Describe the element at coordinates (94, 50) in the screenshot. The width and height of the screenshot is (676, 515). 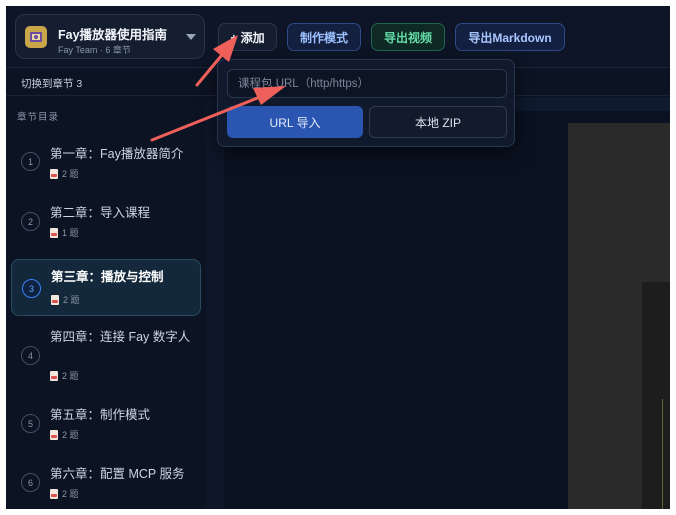
I see `course-subtitle: Fay Team · 6 章节` at that location.